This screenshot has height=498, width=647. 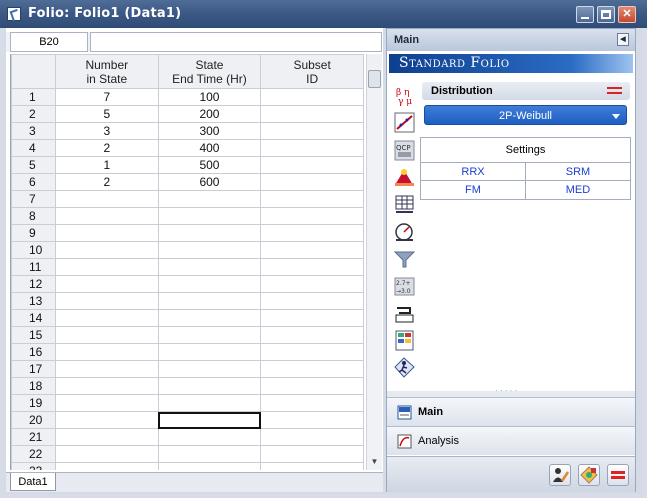 I want to click on row-header: 21, so click(x=33, y=437).